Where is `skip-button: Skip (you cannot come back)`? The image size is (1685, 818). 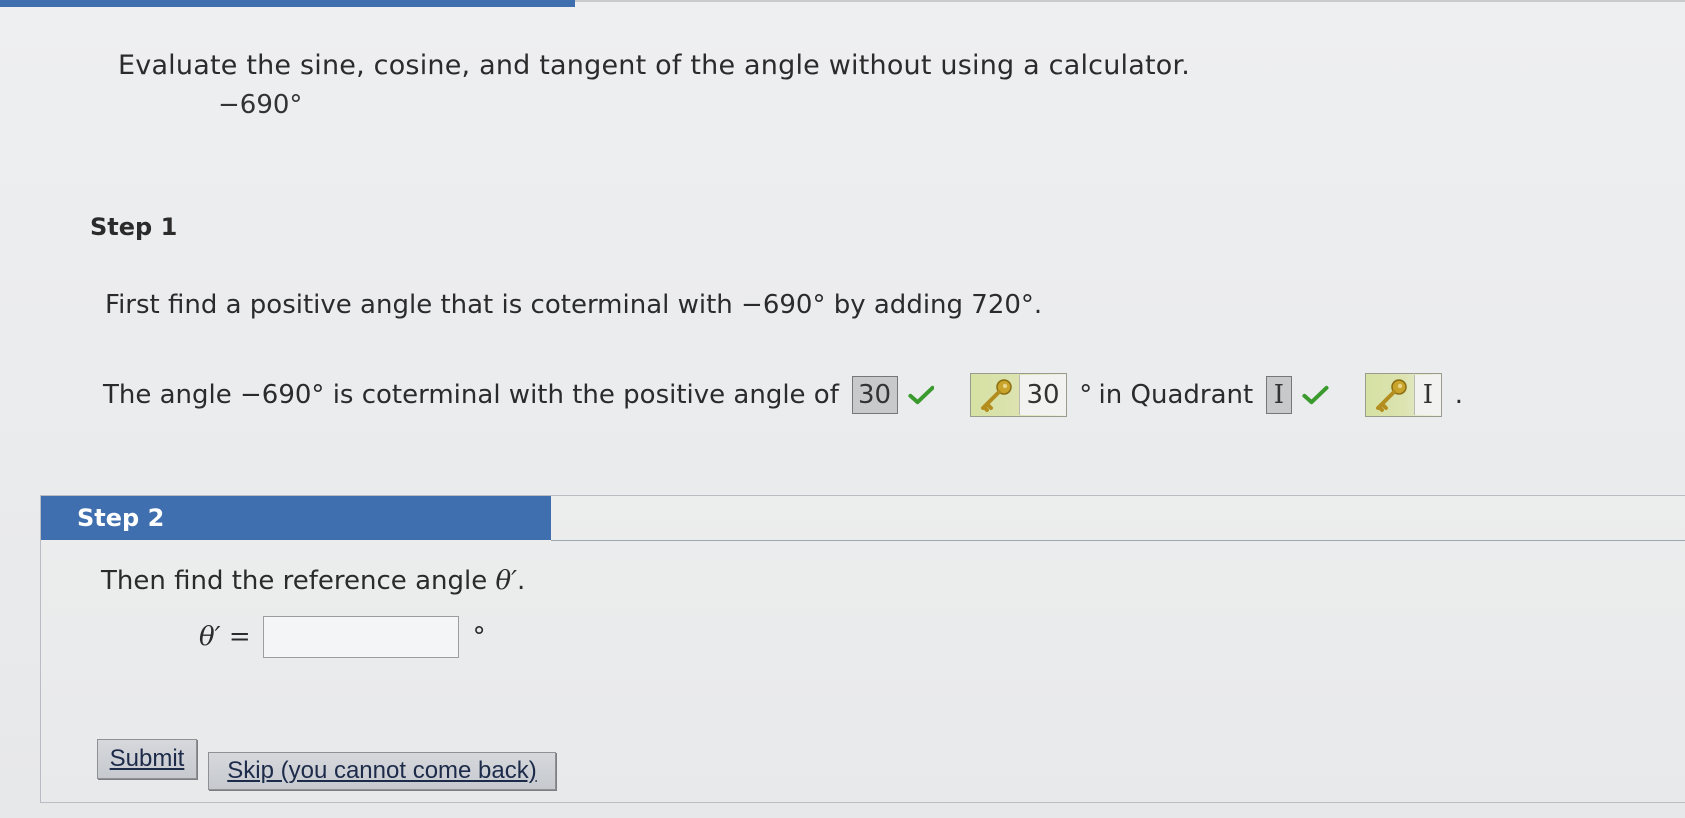 skip-button: Skip (you cannot come back) is located at coordinates (382, 771).